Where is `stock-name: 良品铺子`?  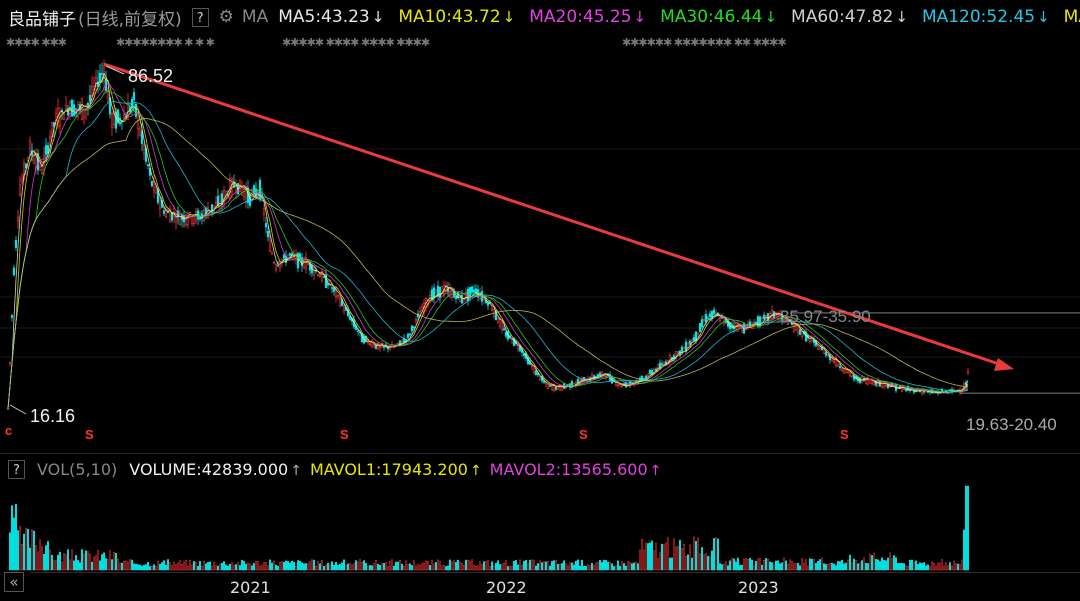 stock-name: 良品铺子 is located at coordinates (42, 17).